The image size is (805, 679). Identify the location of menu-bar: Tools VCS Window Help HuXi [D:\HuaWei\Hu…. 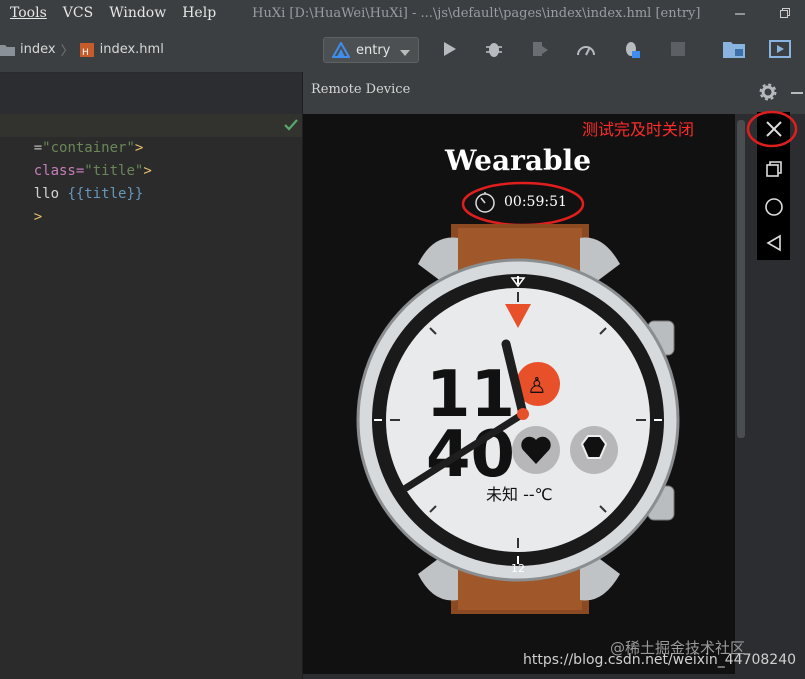
(402, 13).